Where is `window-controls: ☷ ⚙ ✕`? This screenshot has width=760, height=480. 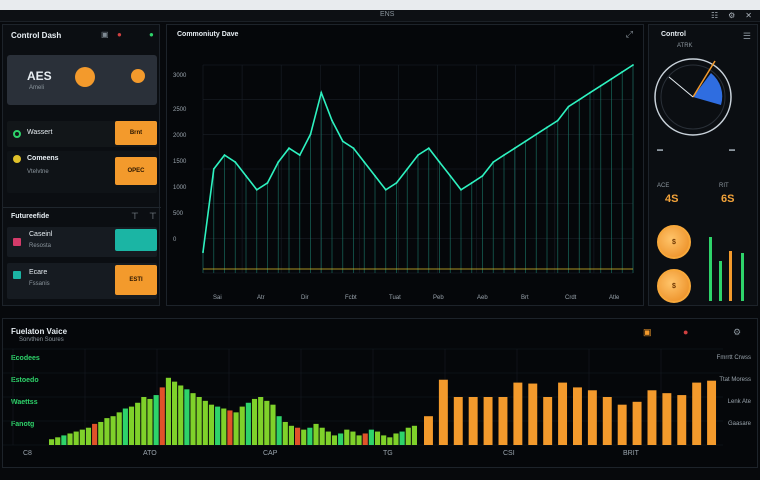 window-controls: ☷ ⚙ ✕ is located at coordinates (731, 15).